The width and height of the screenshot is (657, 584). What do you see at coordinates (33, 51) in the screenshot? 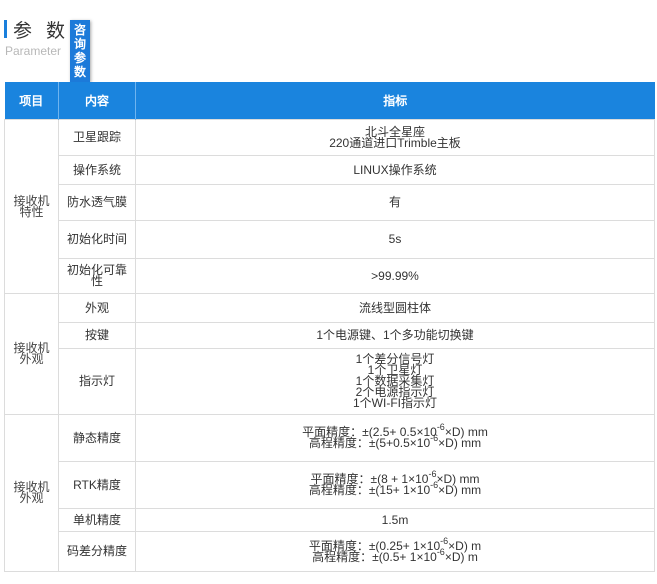
I see `page-subtitle: Parameter` at bounding box center [33, 51].